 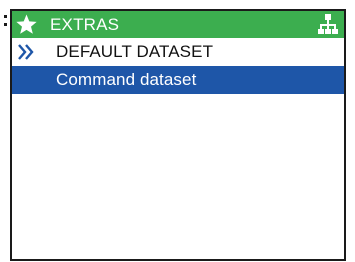 I want to click on star-icon, so click(x=26, y=24).